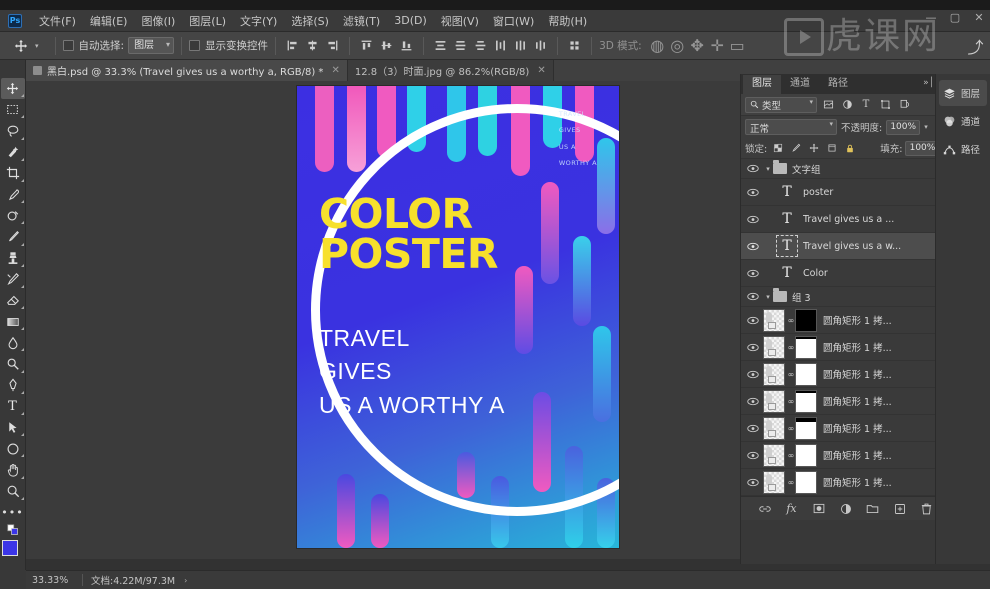 The height and width of the screenshot is (589, 990). Describe the element at coordinates (540, 45) in the screenshot. I see `distribute-right-button` at that location.